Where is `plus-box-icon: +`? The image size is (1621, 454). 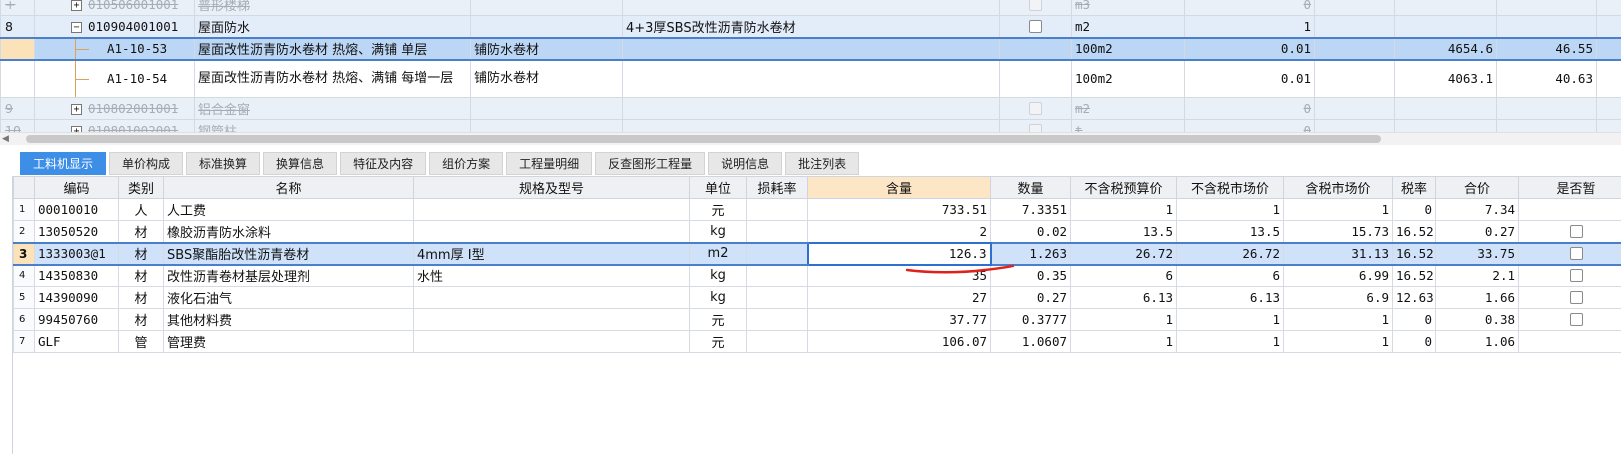 plus-box-icon: + is located at coordinates (76, 109).